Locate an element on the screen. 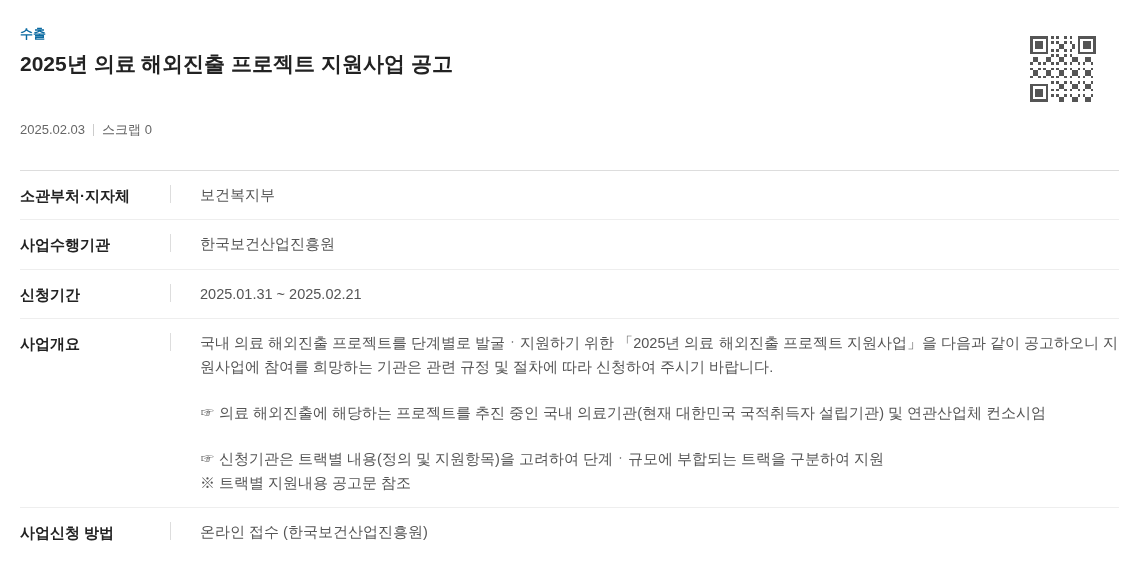 This screenshot has height=573, width=1132. field-value: ☞ 의료 해외진출에 해당하는 프로젝트를 추진 중인 국내 의료기관(현재 대한민국 국적취득자 설립기관) 및 연관산업체 컨소시엄 is located at coordinates (624, 413).